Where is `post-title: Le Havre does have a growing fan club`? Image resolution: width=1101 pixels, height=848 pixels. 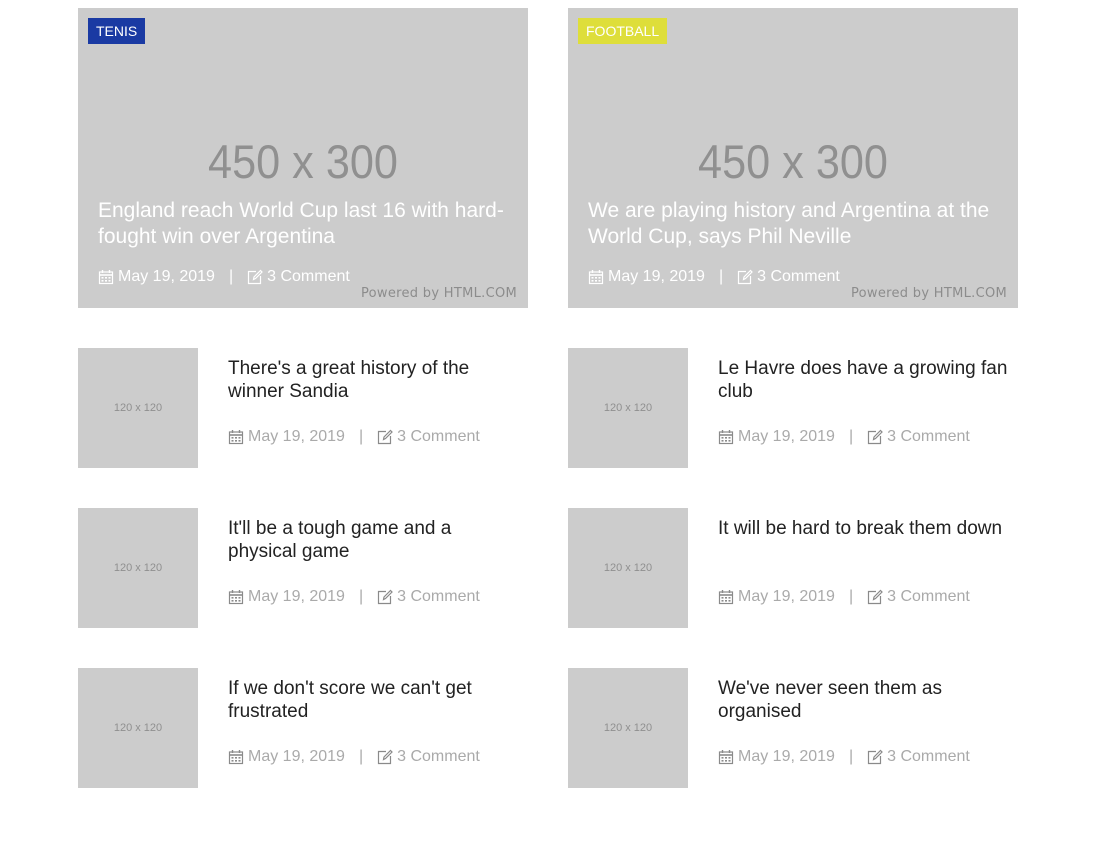 post-title: Le Havre does have a growing fan club is located at coordinates (863, 380).